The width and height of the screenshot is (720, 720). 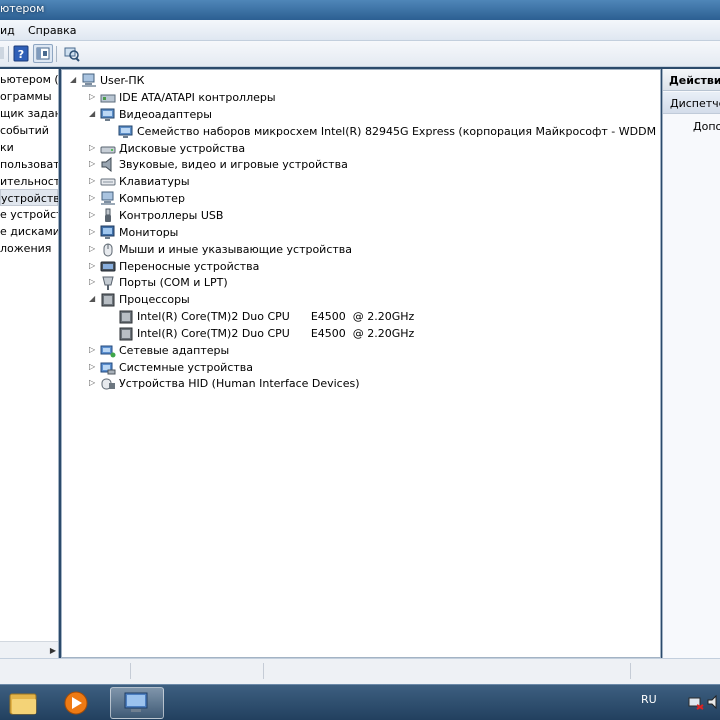 What do you see at coordinates (173, 283) in the screenshot?
I see `device-label: Порты (COM и LPT)` at bounding box center [173, 283].